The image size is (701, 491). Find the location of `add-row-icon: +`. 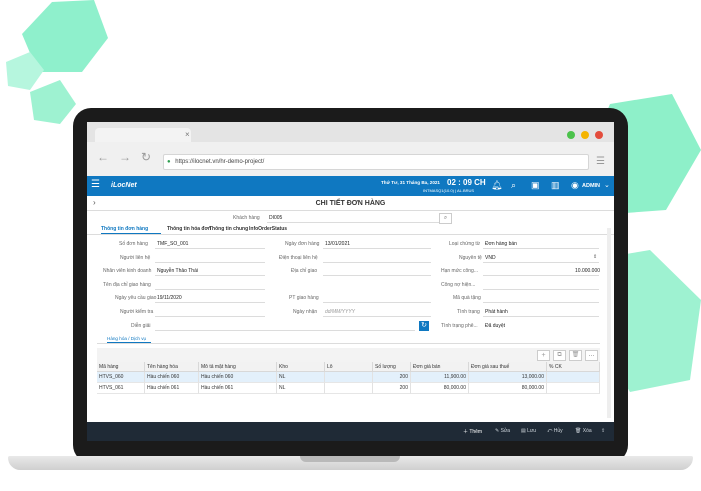

add-row-icon: + is located at coordinates (543, 355).